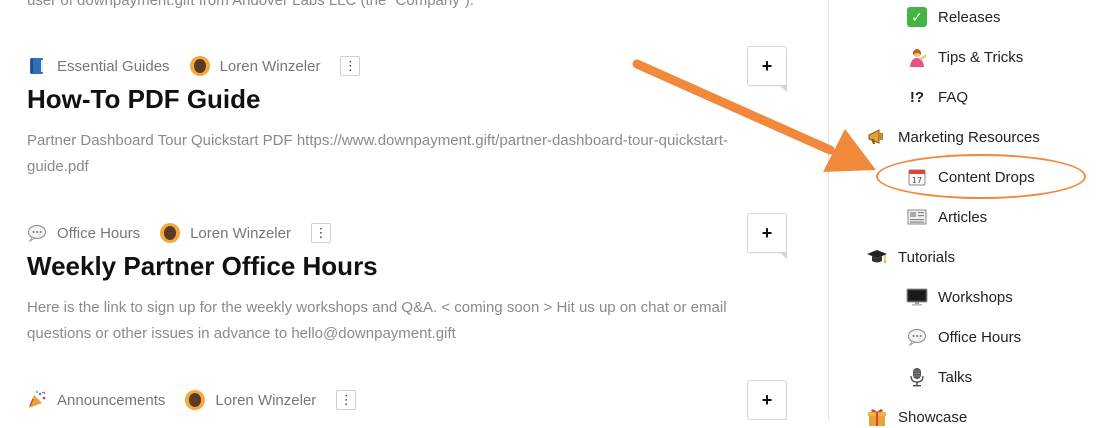 The width and height of the screenshot is (1119, 428). I want to click on highlight-circle, so click(981, 176).